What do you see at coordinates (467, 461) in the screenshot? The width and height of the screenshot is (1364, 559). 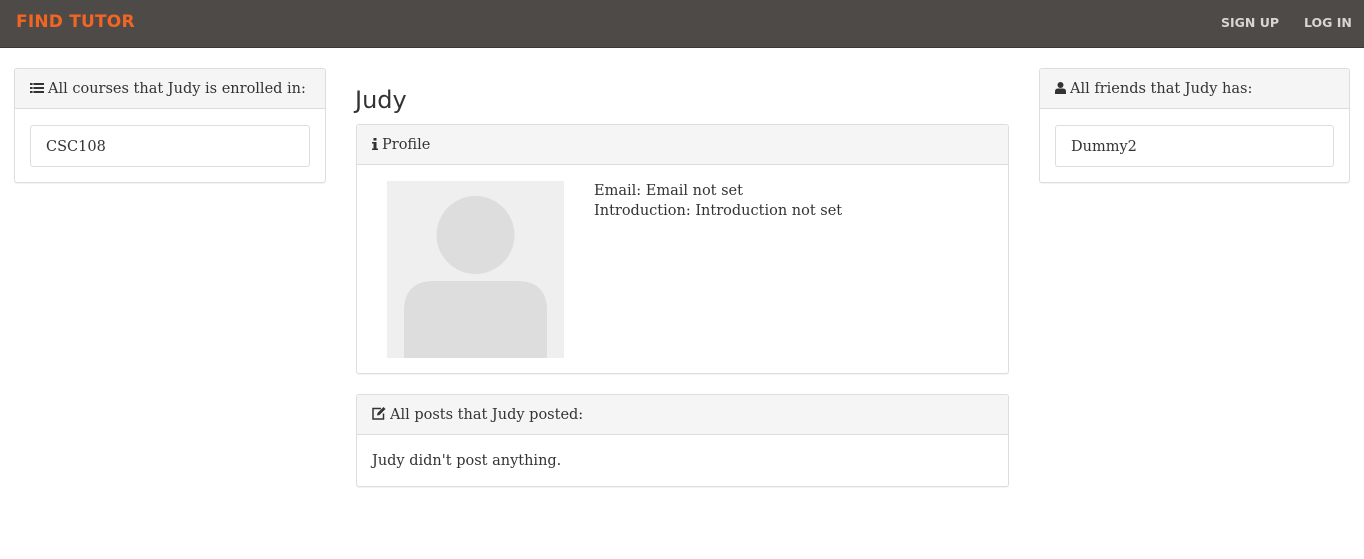 I see `posts-empty-message: Judy didn't post anything.` at bounding box center [467, 461].